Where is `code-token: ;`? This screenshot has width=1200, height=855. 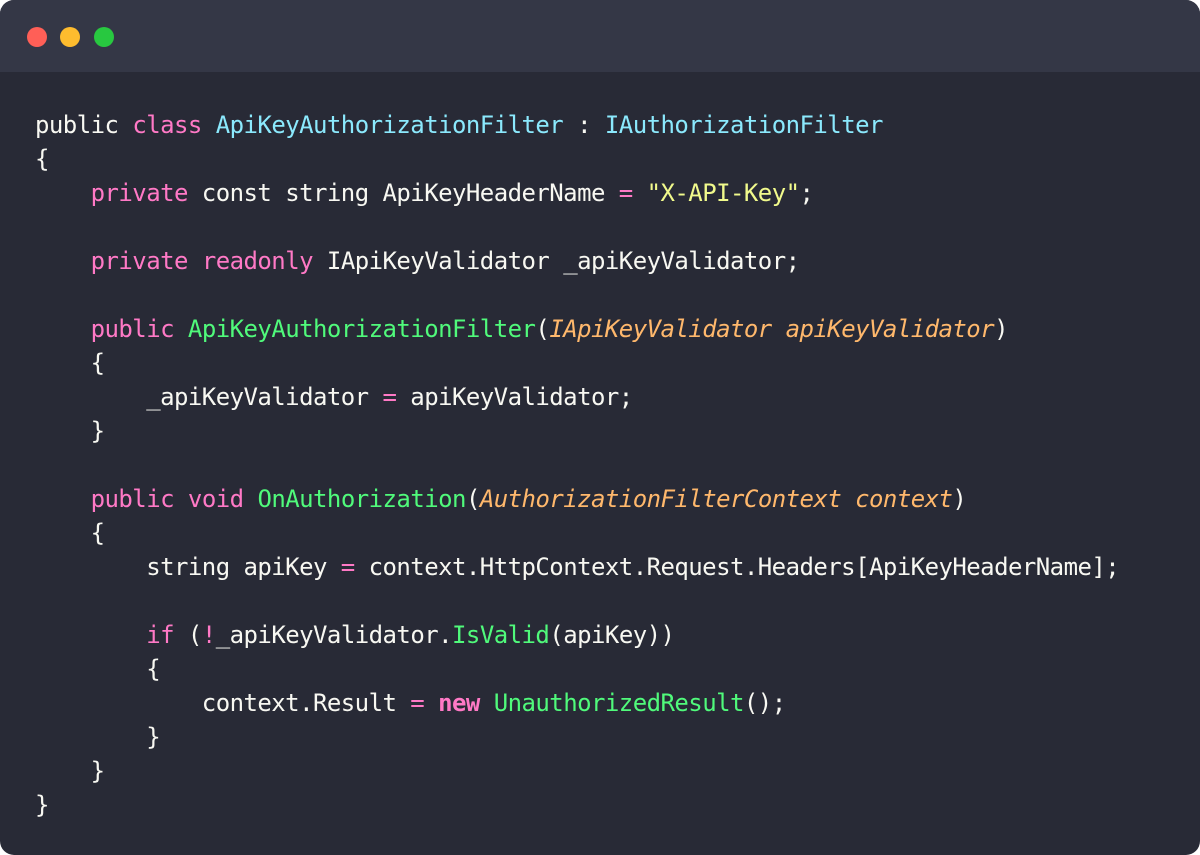 code-token: ; is located at coordinates (806, 193).